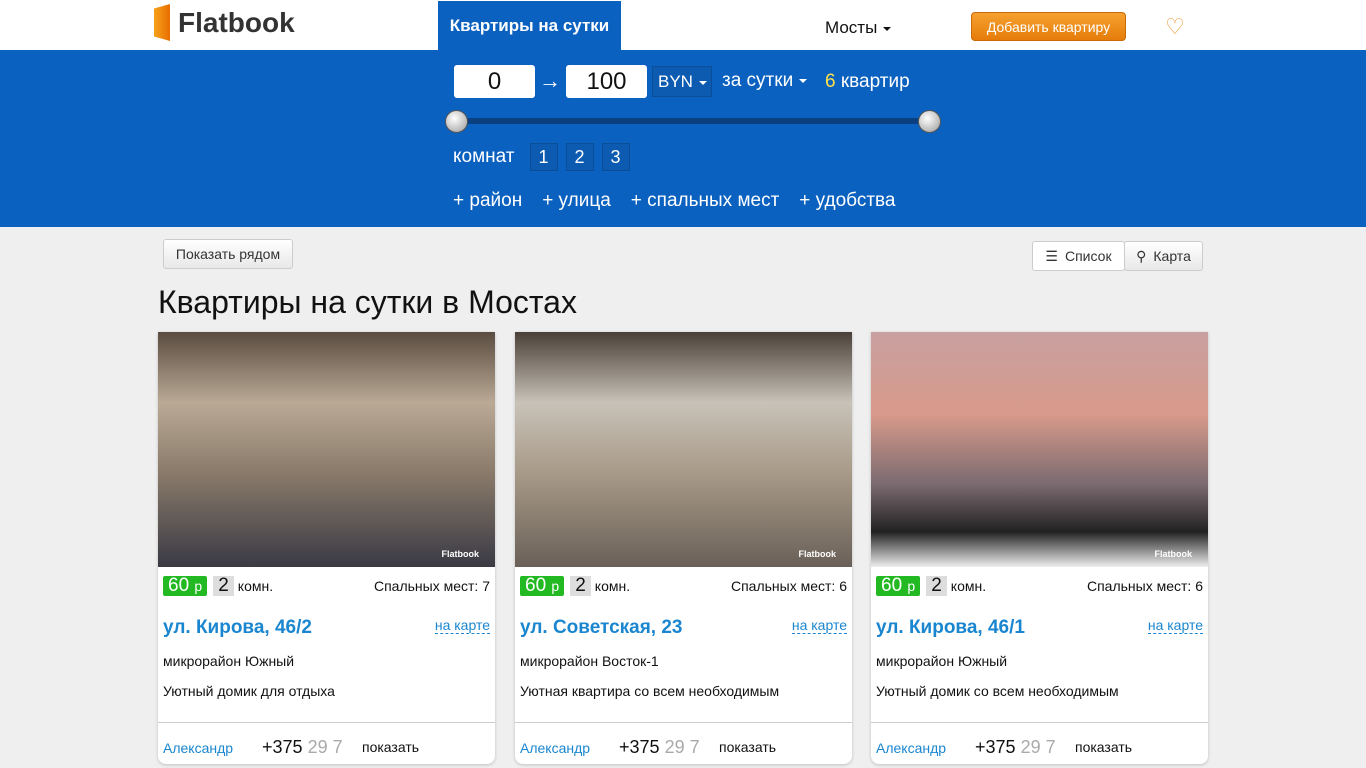 The width and height of the screenshot is (1366, 768). Describe the element at coordinates (875, 81) in the screenshot. I see `count-label: квартир` at that location.